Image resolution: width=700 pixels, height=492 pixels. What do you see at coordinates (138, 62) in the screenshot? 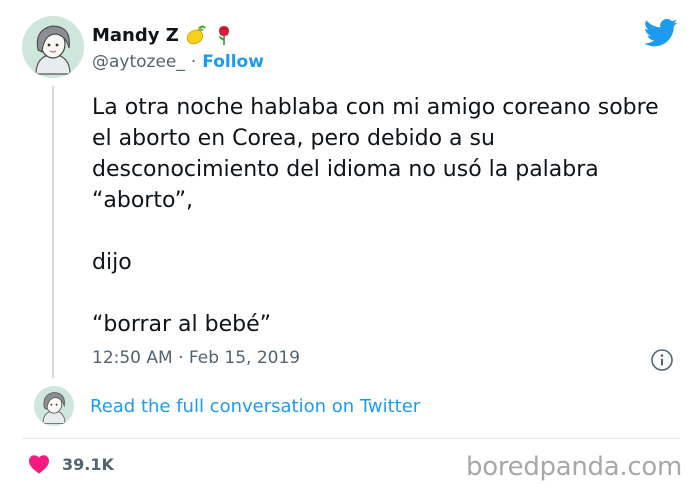
I see `author-handle: @aytozee_` at bounding box center [138, 62].